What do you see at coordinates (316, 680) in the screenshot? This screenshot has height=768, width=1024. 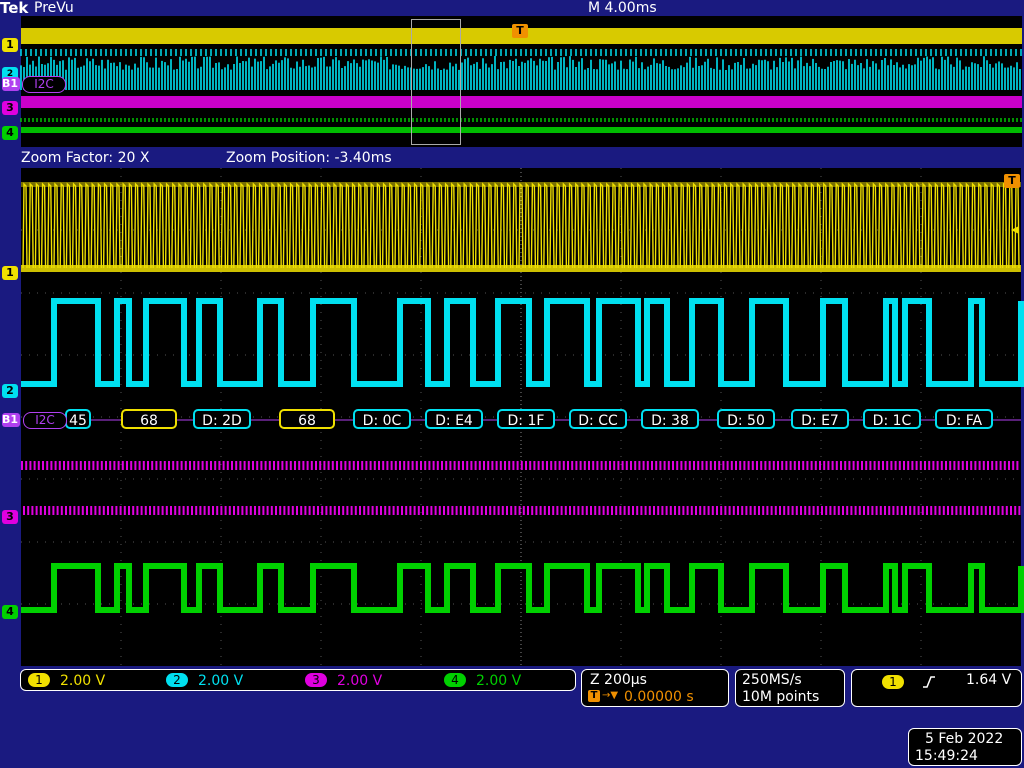 I see `ch3-badge: 3` at bounding box center [316, 680].